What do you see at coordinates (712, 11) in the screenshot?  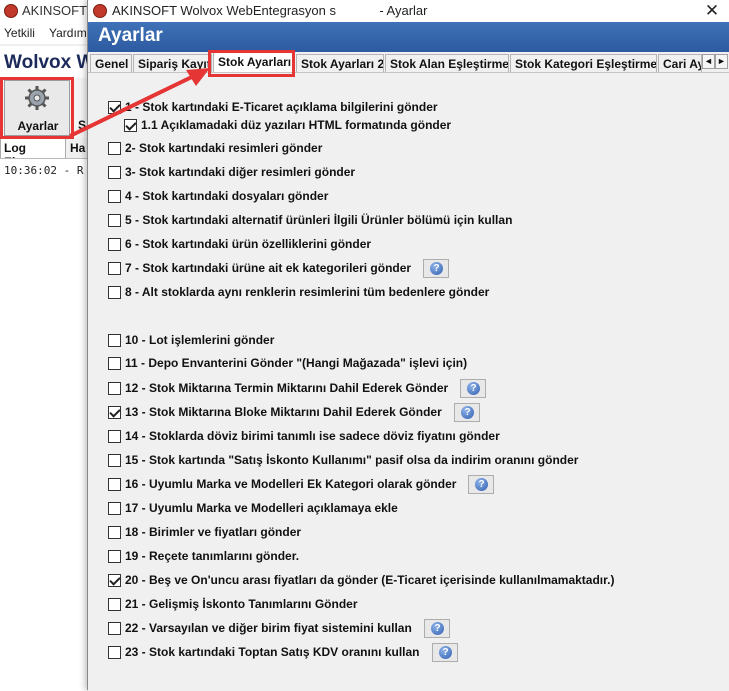 I see `close-icon: ✕` at bounding box center [712, 11].